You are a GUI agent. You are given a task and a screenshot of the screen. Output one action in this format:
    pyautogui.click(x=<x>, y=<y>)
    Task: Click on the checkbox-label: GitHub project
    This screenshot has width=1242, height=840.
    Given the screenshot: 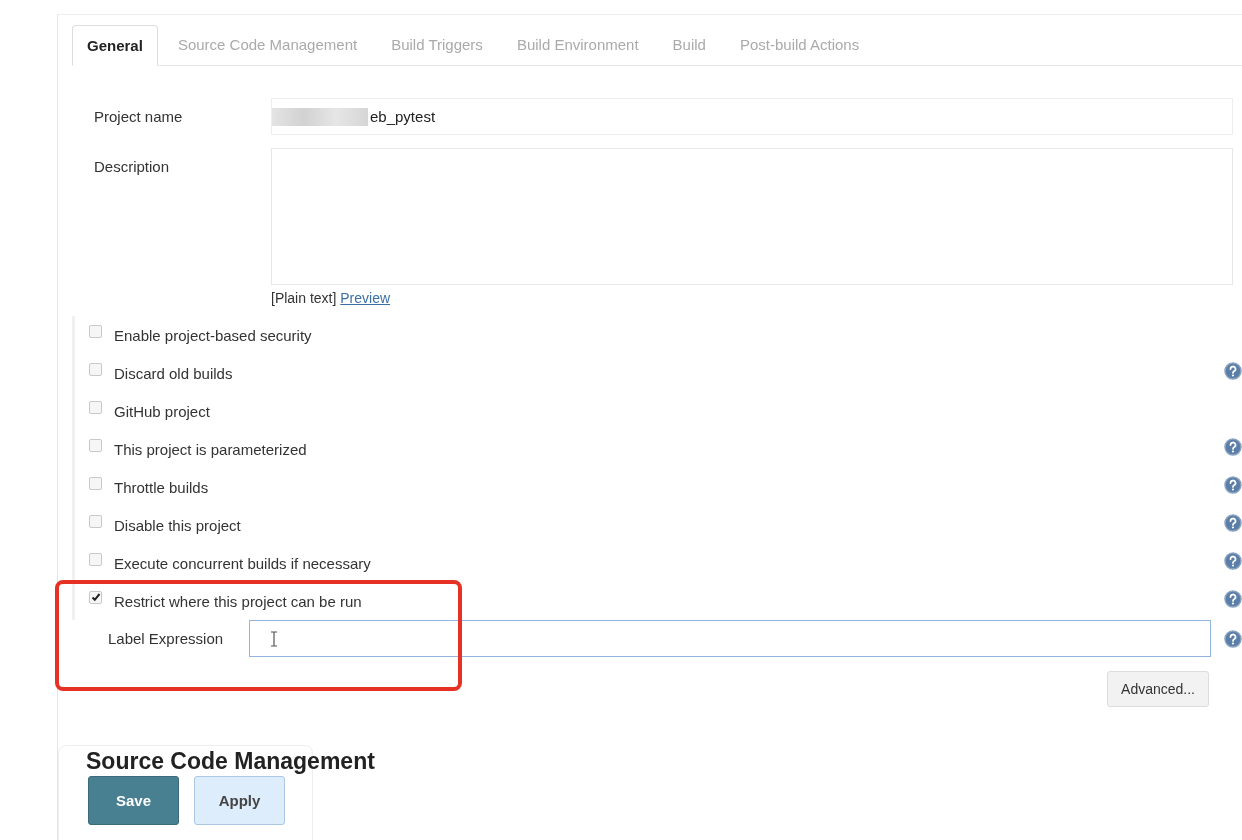 What is the action you would take?
    pyautogui.click(x=162, y=411)
    